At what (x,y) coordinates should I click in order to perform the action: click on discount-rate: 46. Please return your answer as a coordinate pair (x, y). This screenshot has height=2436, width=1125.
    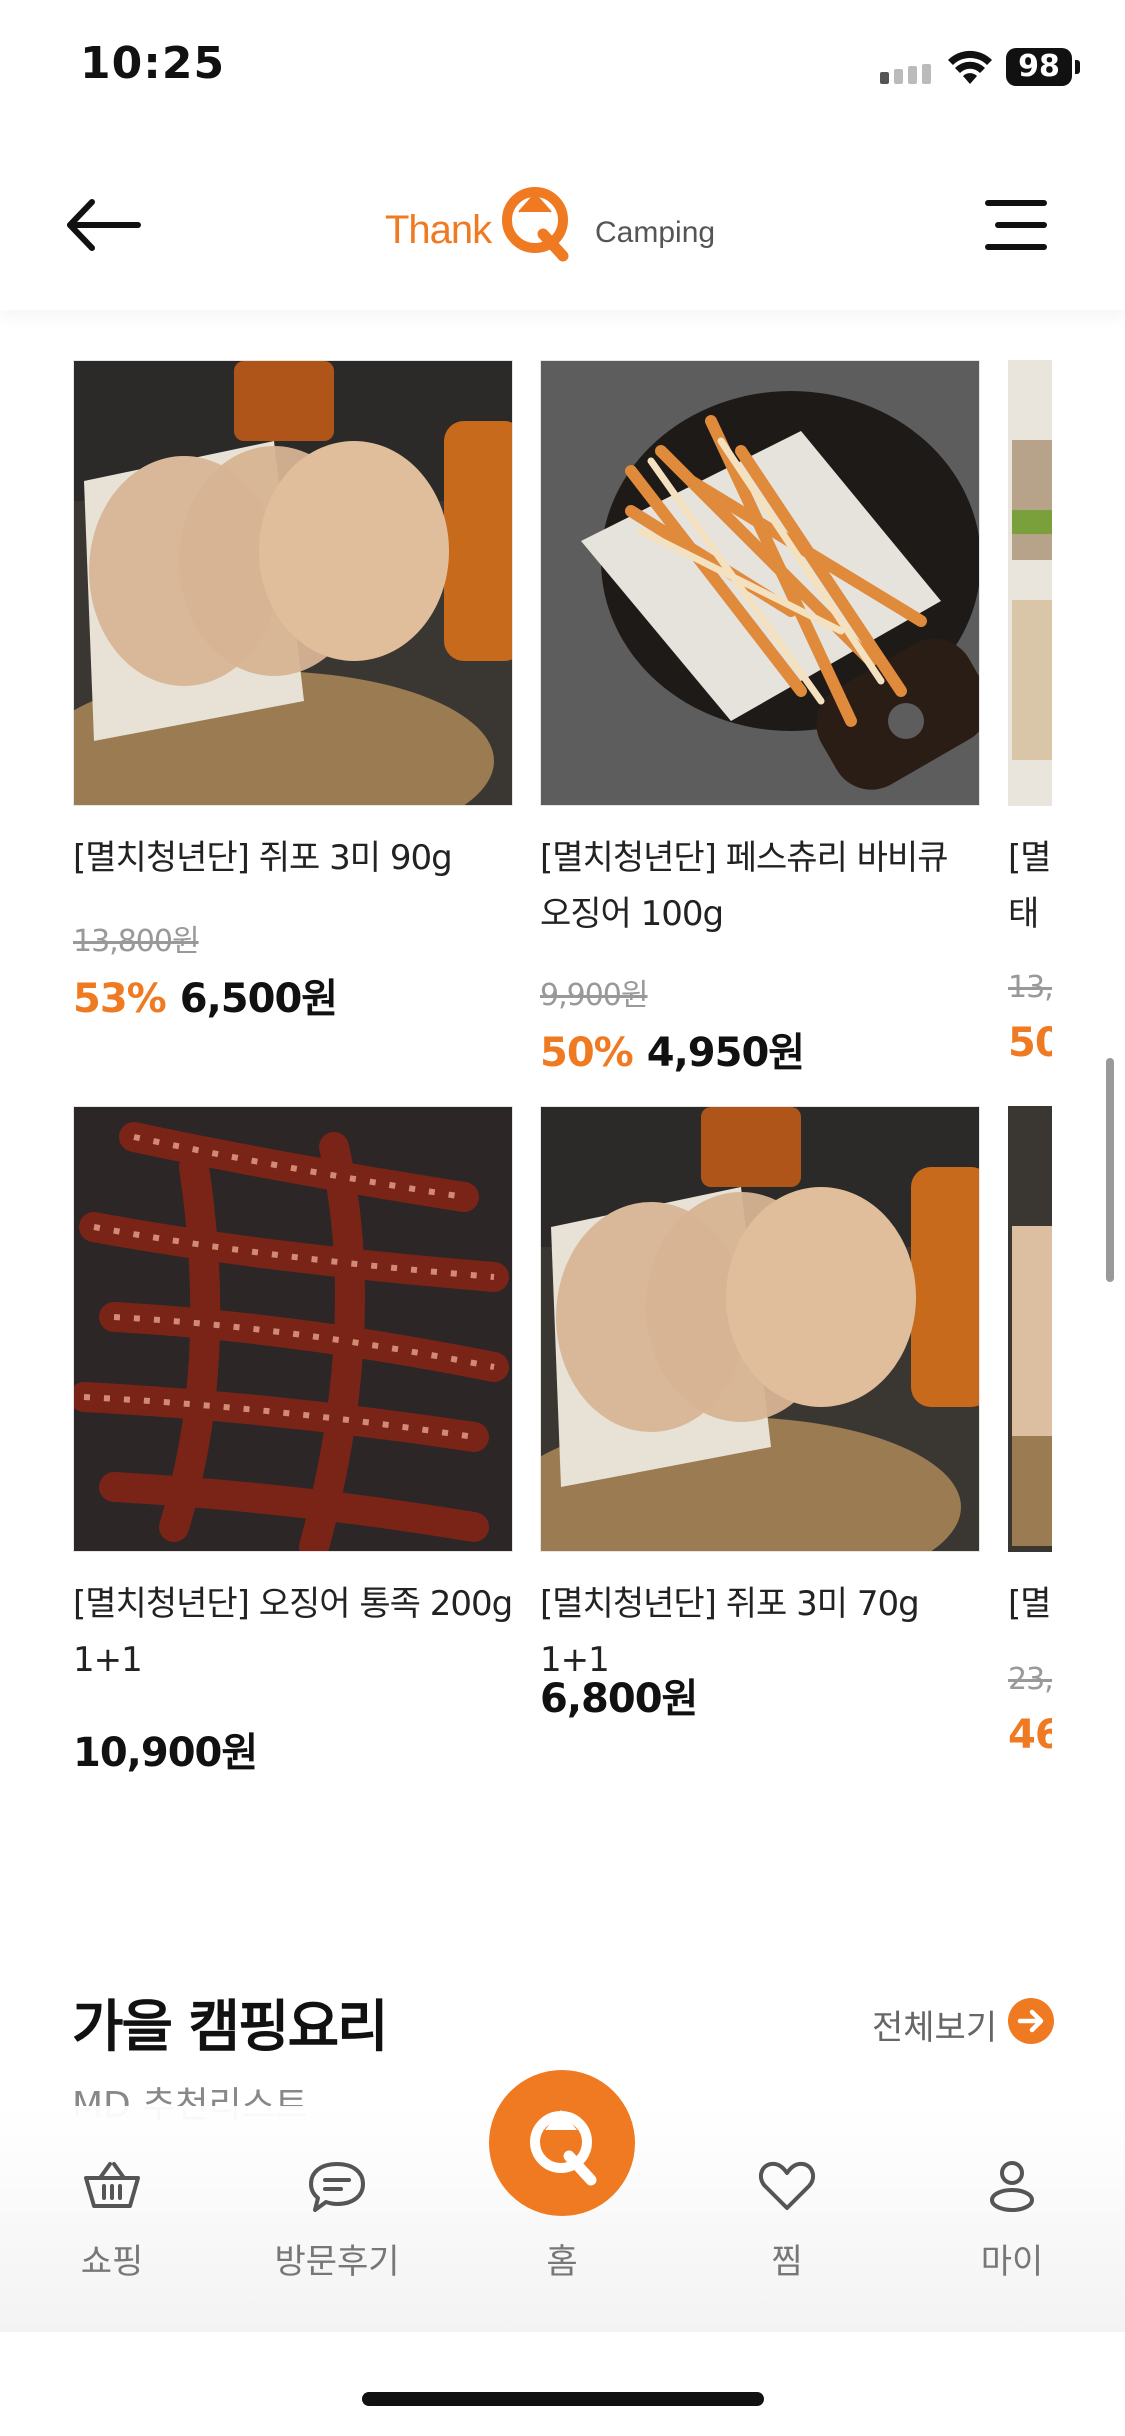
    Looking at the image, I should click on (1030, 1735).